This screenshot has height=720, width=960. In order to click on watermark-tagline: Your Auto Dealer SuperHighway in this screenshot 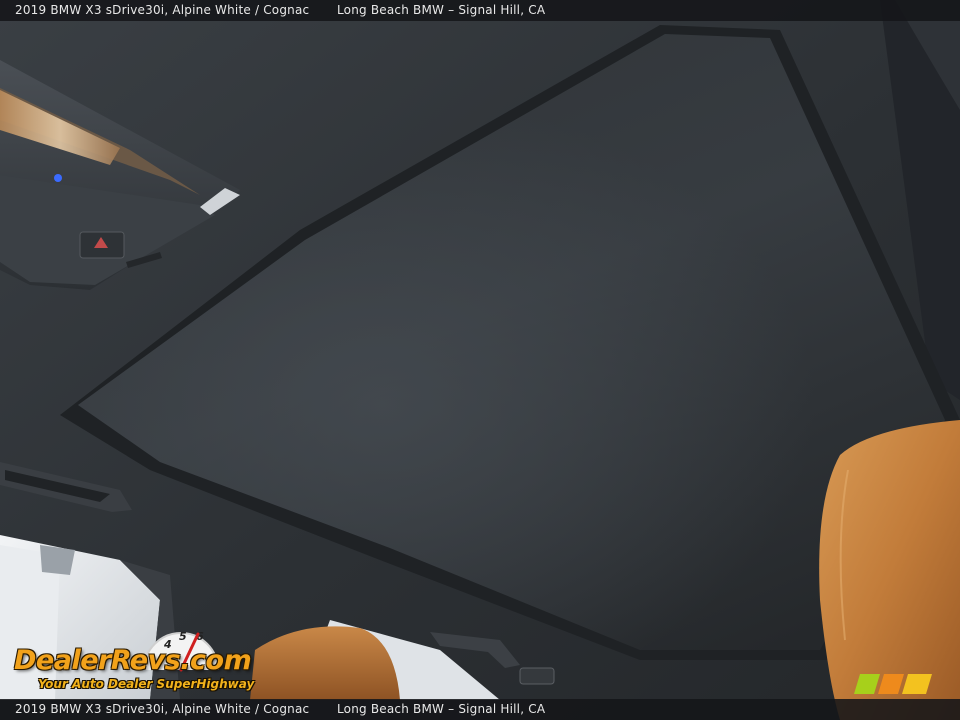, I will do `click(146, 684)`.